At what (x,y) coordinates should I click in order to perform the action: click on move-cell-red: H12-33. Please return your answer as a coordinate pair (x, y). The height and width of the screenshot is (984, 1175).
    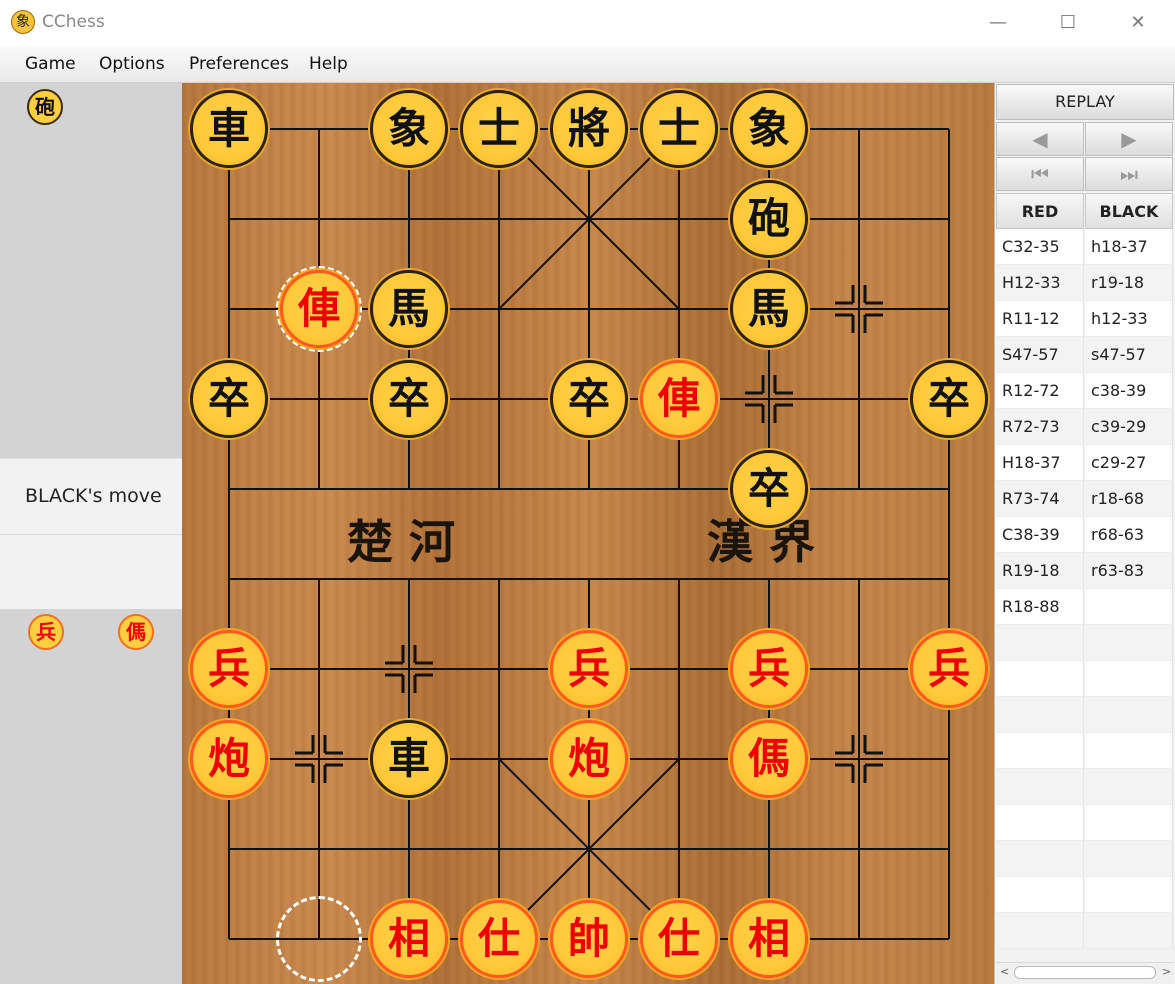
    Looking at the image, I should click on (1040, 283).